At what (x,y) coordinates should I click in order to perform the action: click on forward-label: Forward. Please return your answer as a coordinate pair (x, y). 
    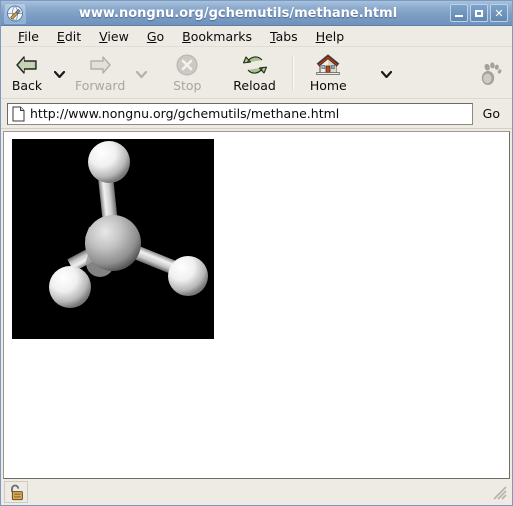
    Looking at the image, I should click on (100, 85).